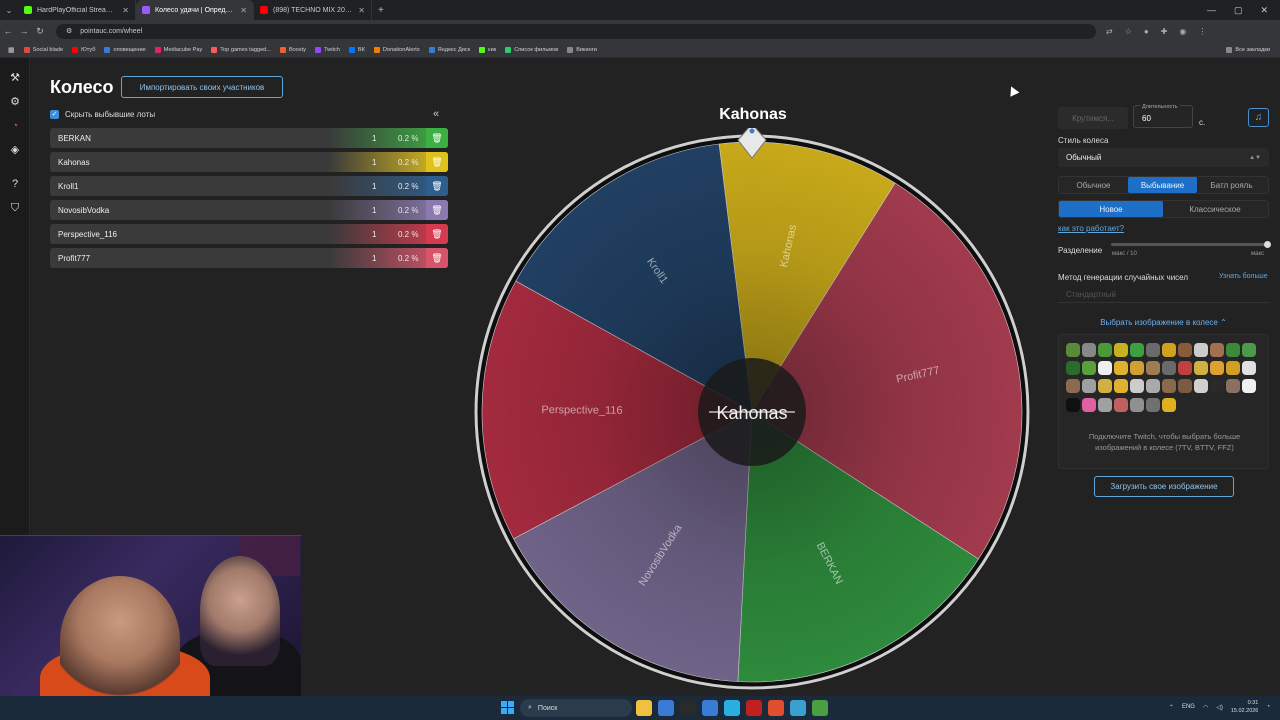 Image resolution: width=1280 pixels, height=720 pixels. Describe the element at coordinates (1268, 707) in the screenshot. I see `notification-icon: ◔` at that location.